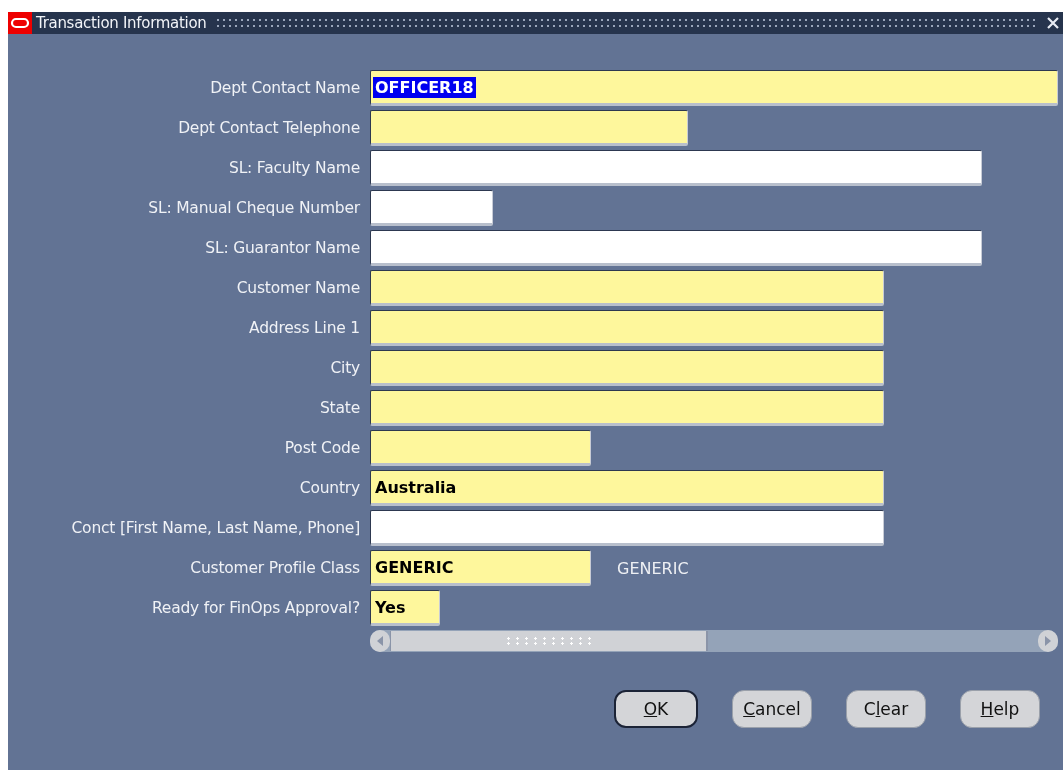 The height and width of the screenshot is (770, 1063). Describe the element at coordinates (268, 128) in the screenshot. I see `field-label: Dept Contact Telephone` at that location.